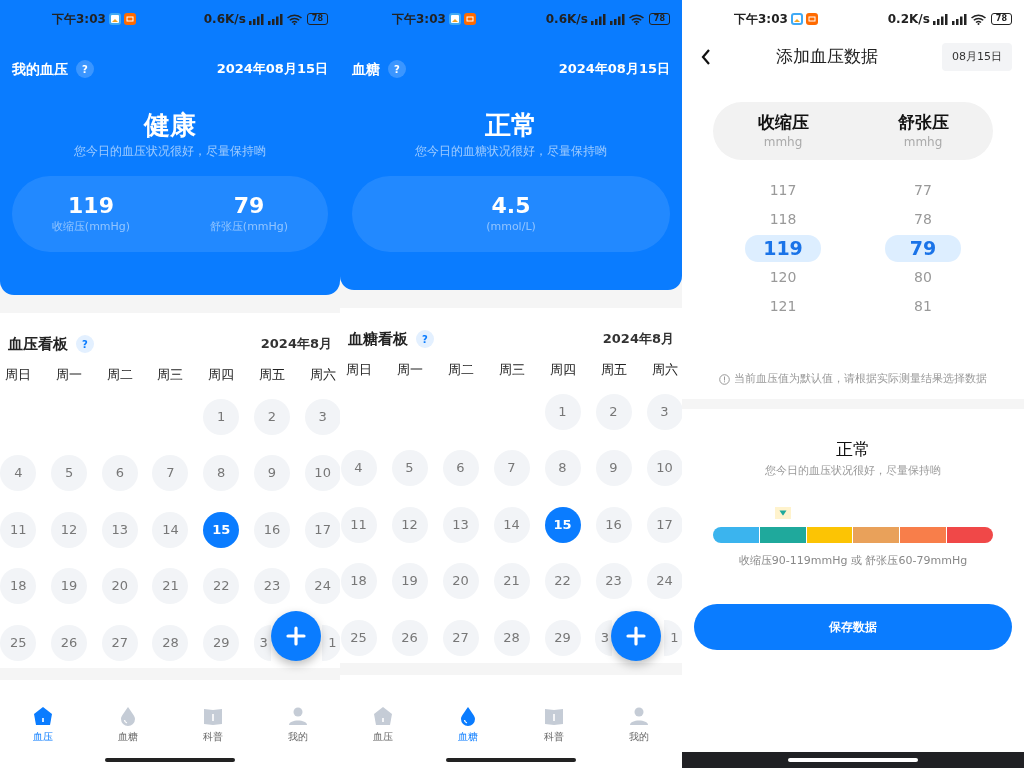 The height and width of the screenshot is (768, 1024). Describe the element at coordinates (170, 125) in the screenshot. I see `status-text: 健康` at that location.